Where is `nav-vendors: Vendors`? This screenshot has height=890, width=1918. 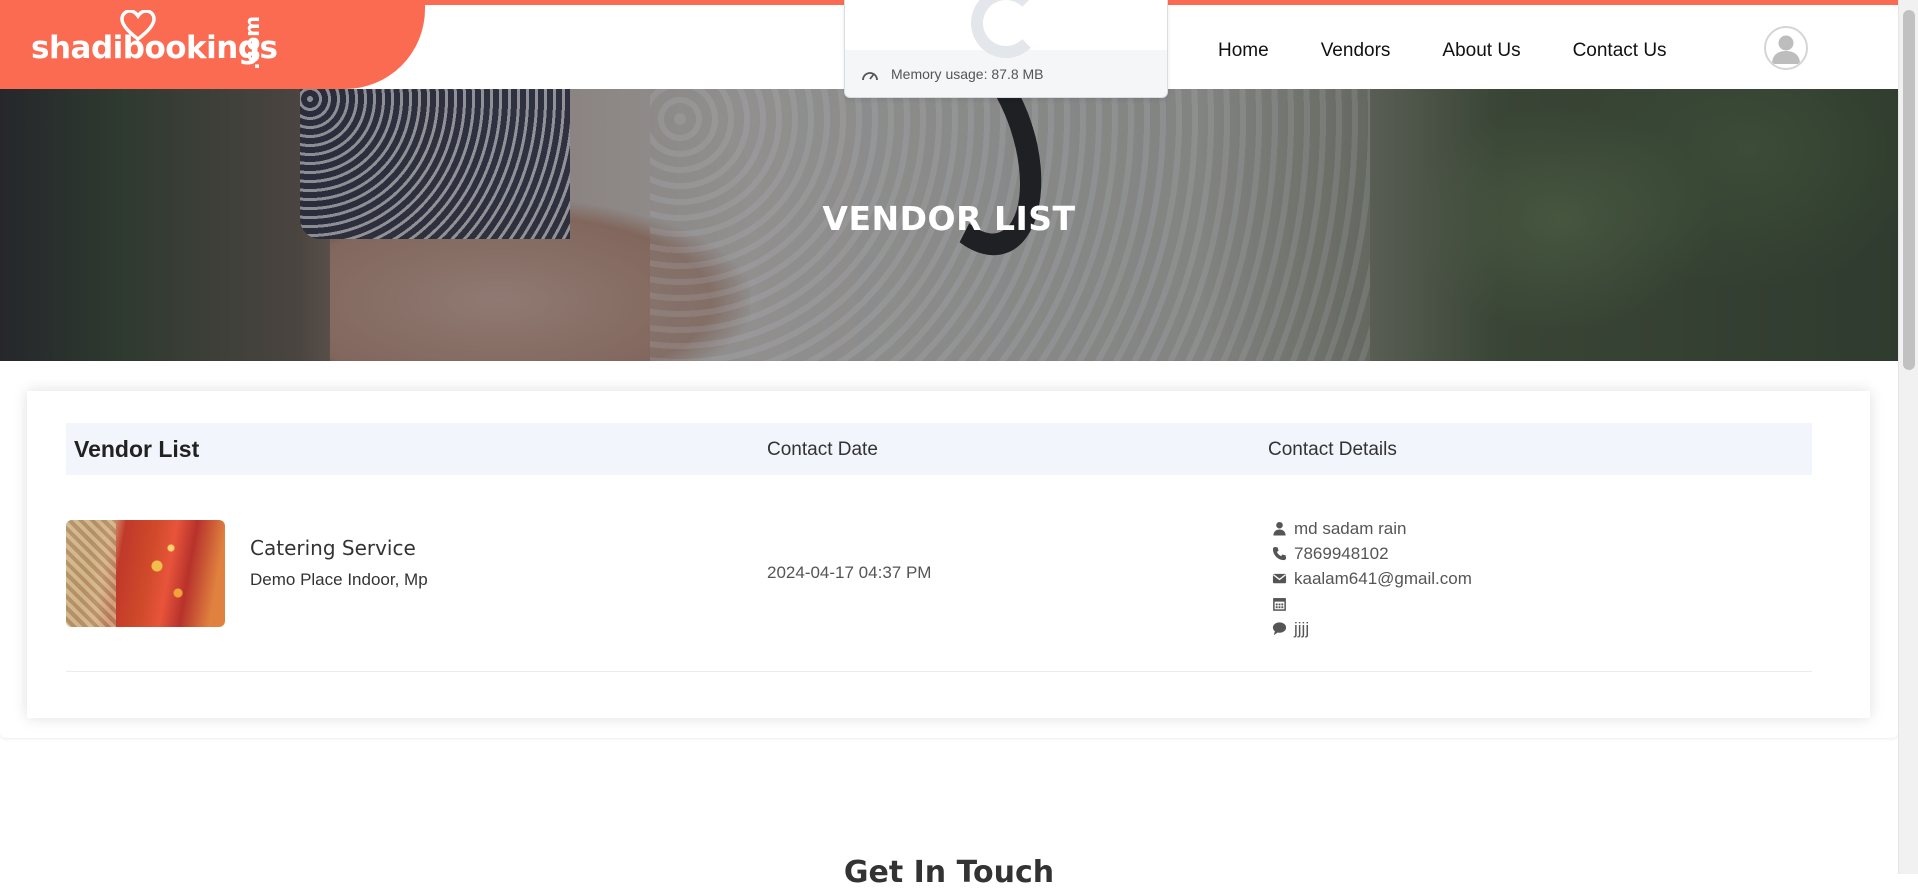 nav-vendors: Vendors is located at coordinates (1356, 51).